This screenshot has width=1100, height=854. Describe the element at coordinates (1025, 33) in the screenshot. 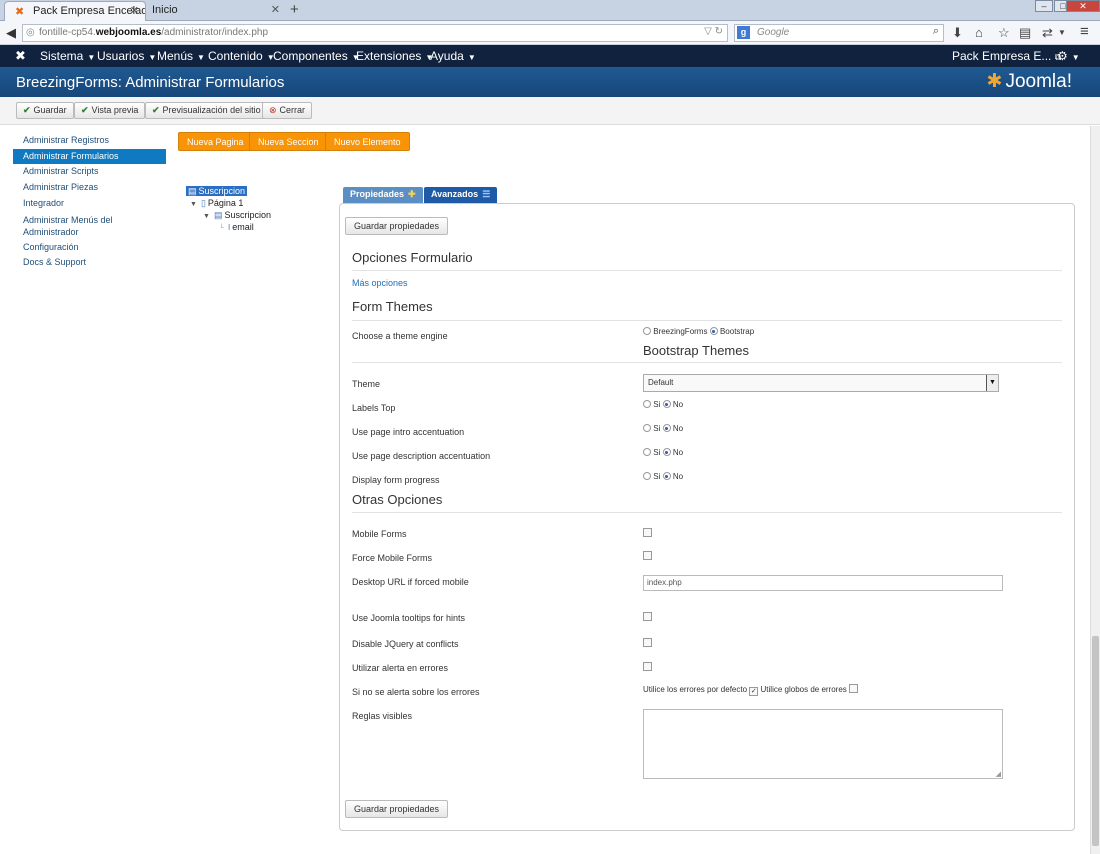

I see `bookmarks-icon: ▤` at that location.